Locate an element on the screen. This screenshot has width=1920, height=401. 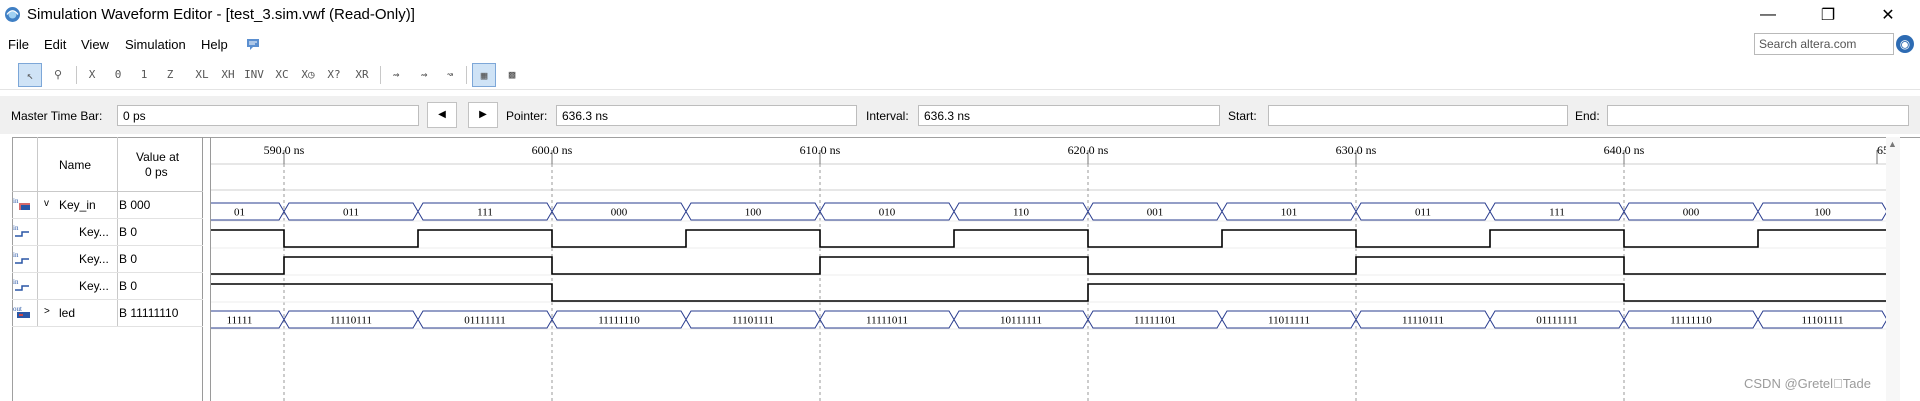
previous-transition-button: ◀ is located at coordinates (442, 115).